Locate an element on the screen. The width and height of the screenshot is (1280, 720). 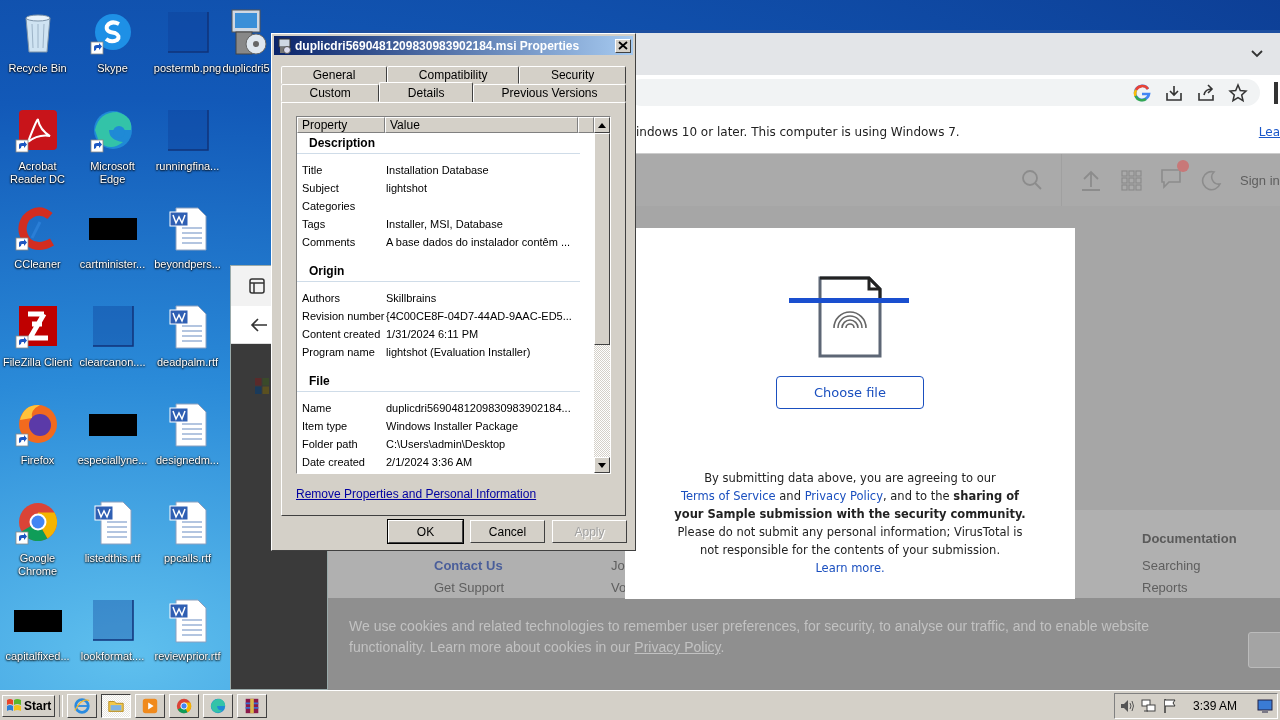
infobar-link: Lea is located at coordinates (1269, 131).